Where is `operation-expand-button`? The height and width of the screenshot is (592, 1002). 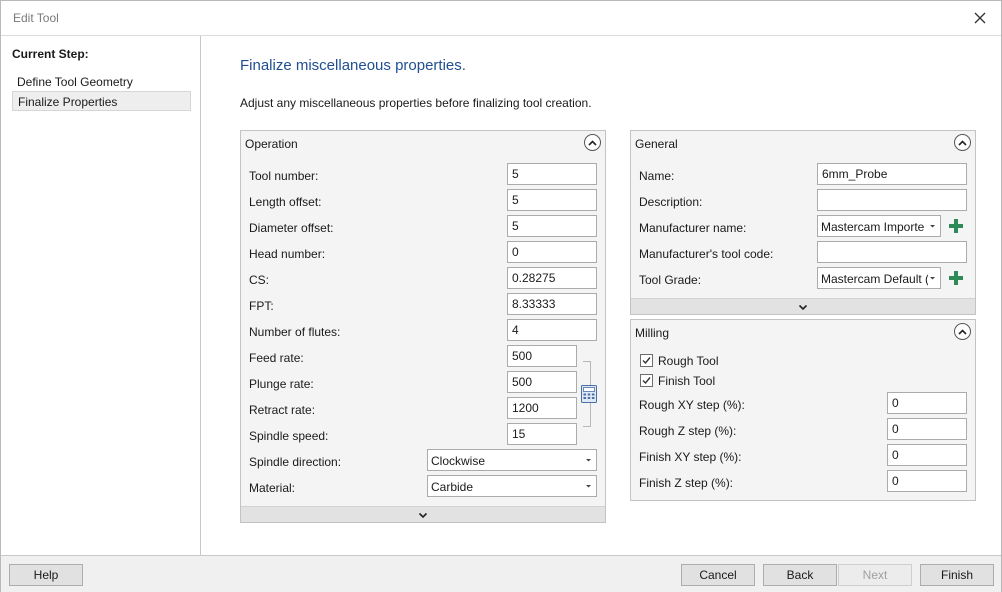 operation-expand-button is located at coordinates (423, 514).